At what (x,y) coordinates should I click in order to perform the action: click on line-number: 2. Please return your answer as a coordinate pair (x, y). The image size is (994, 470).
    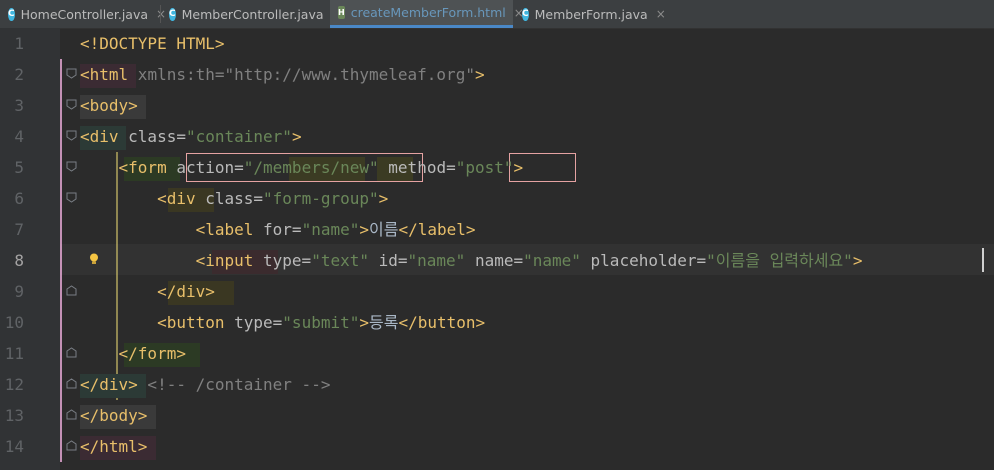
    Looking at the image, I should click on (19, 74).